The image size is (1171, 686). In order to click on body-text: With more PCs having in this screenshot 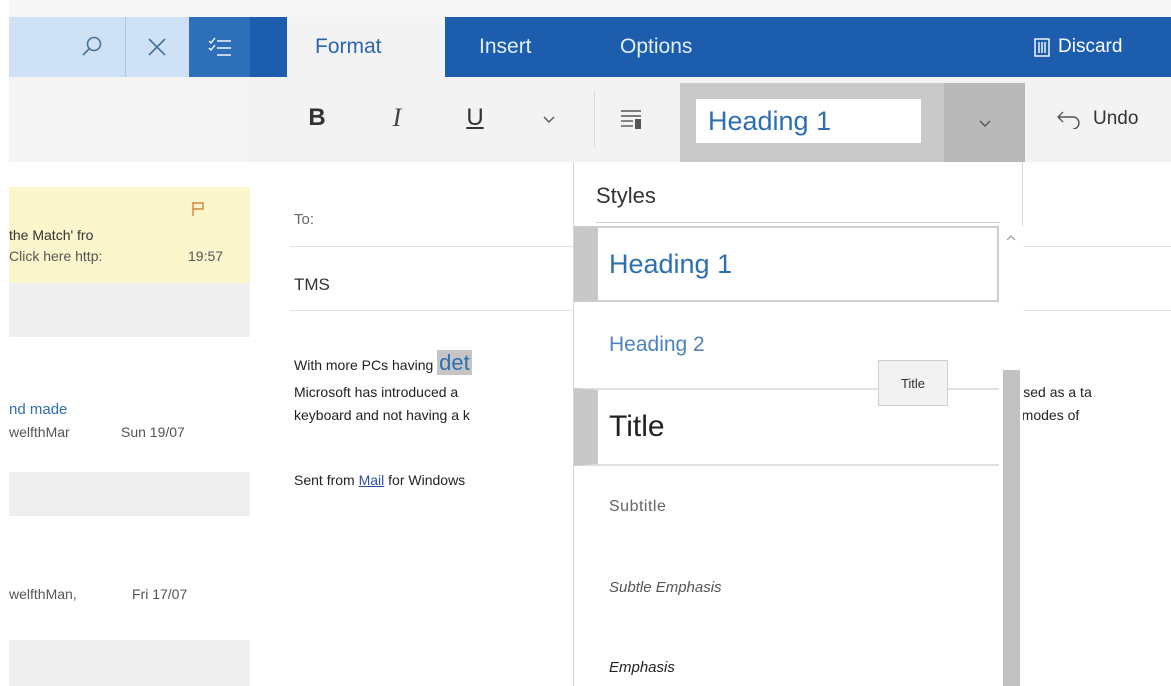, I will do `click(366, 365)`.